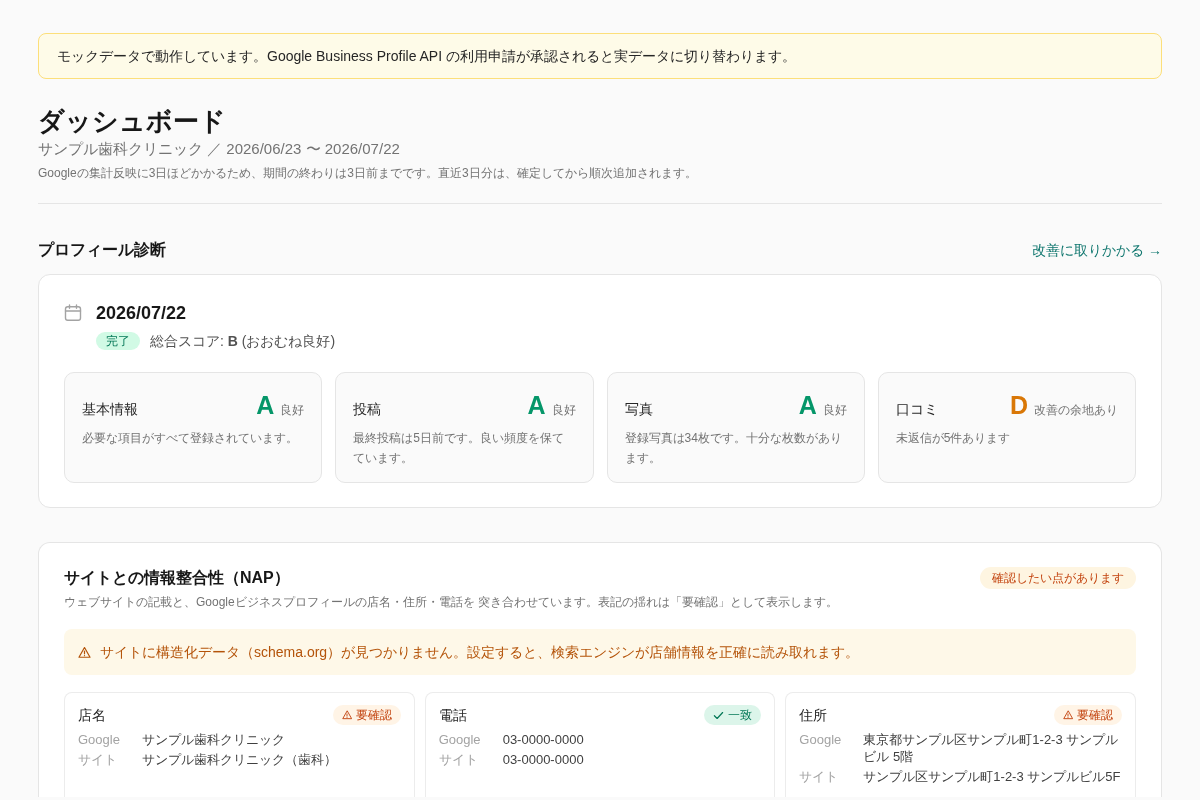  Describe the element at coordinates (368, 173) in the screenshot. I see `data-delay-note: Googleの集計反映に3日ほどかかるため、期間の終わりは3日前までです。直近3日分は、確定してから順次追加されます。` at that location.